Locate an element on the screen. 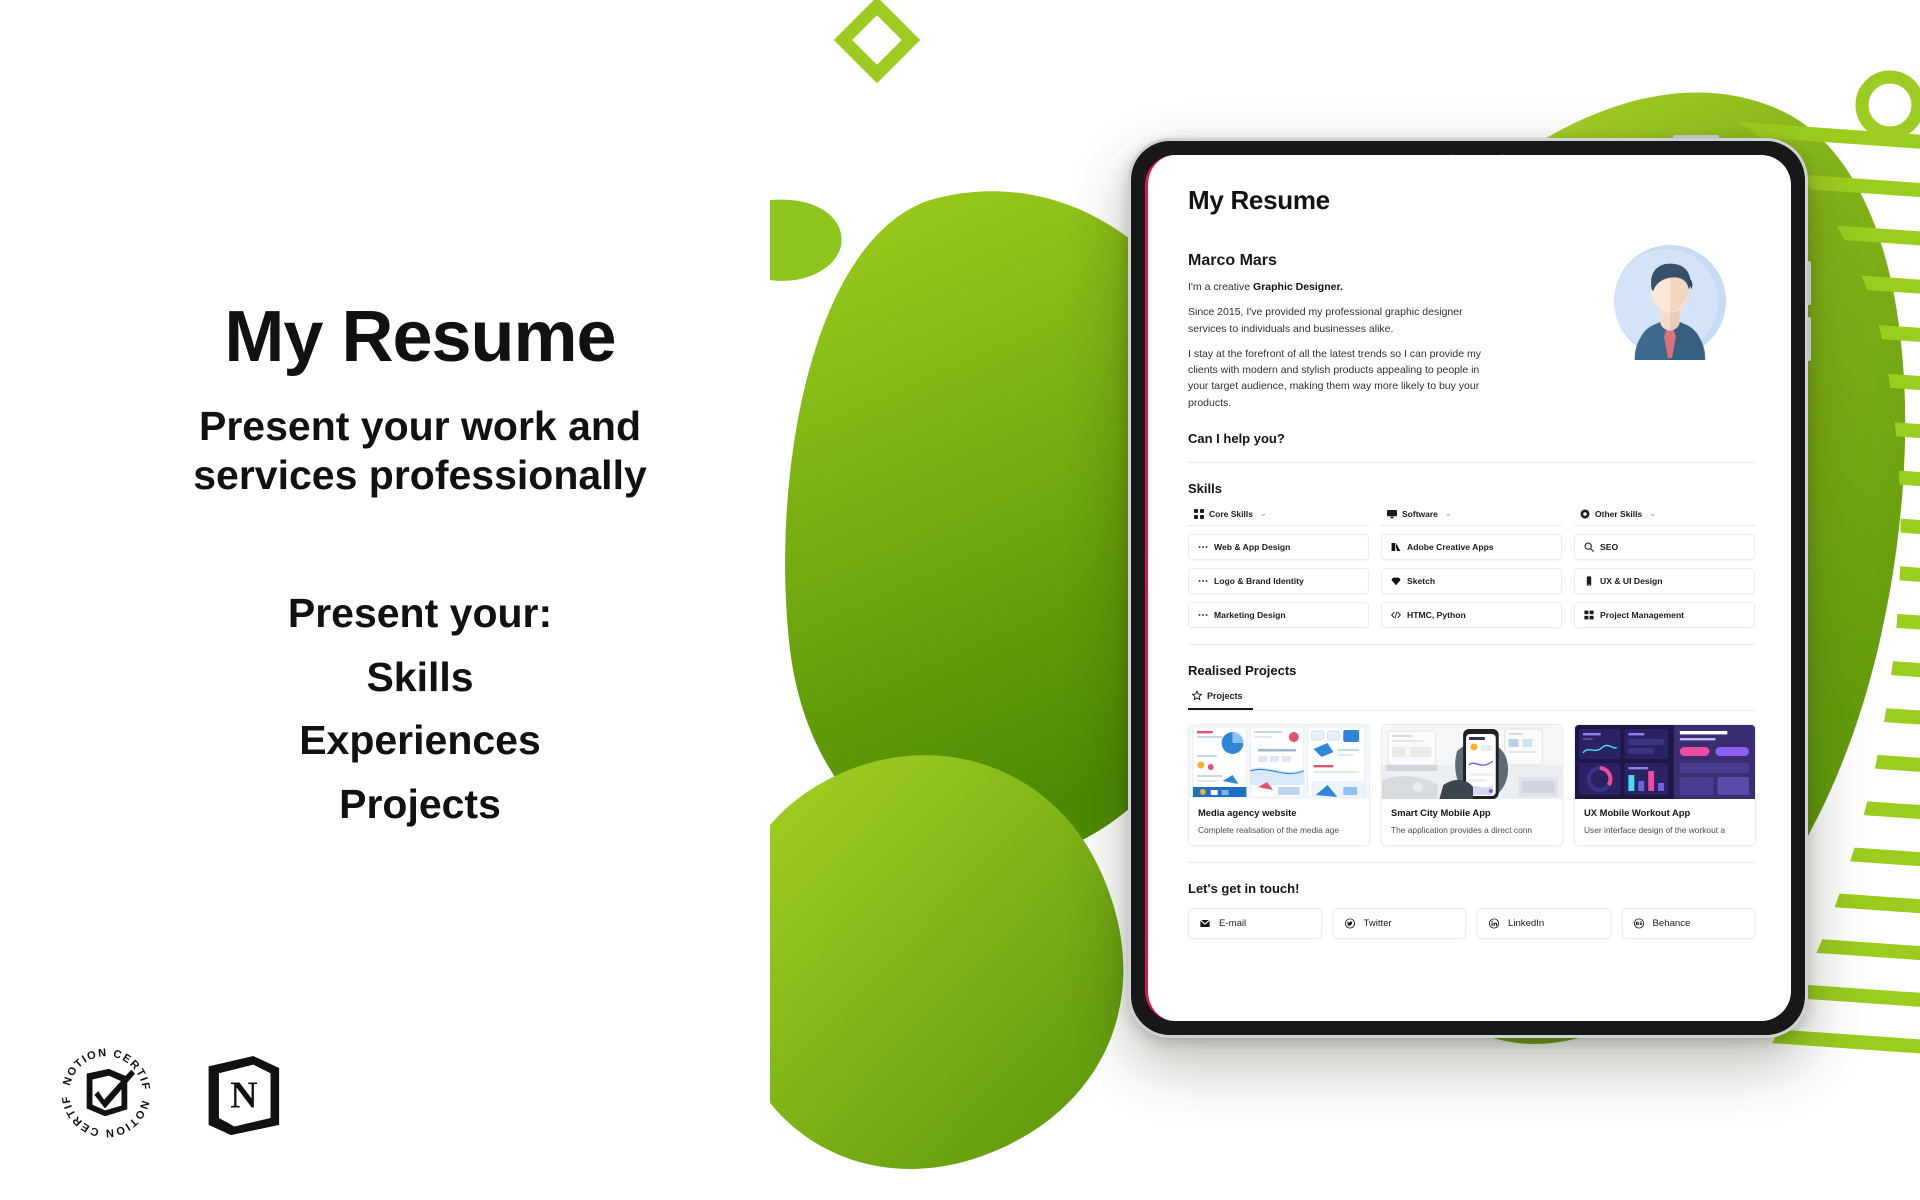 This screenshot has width=1920, height=1200. green-accent-wedge is located at coordinates (806, 240).